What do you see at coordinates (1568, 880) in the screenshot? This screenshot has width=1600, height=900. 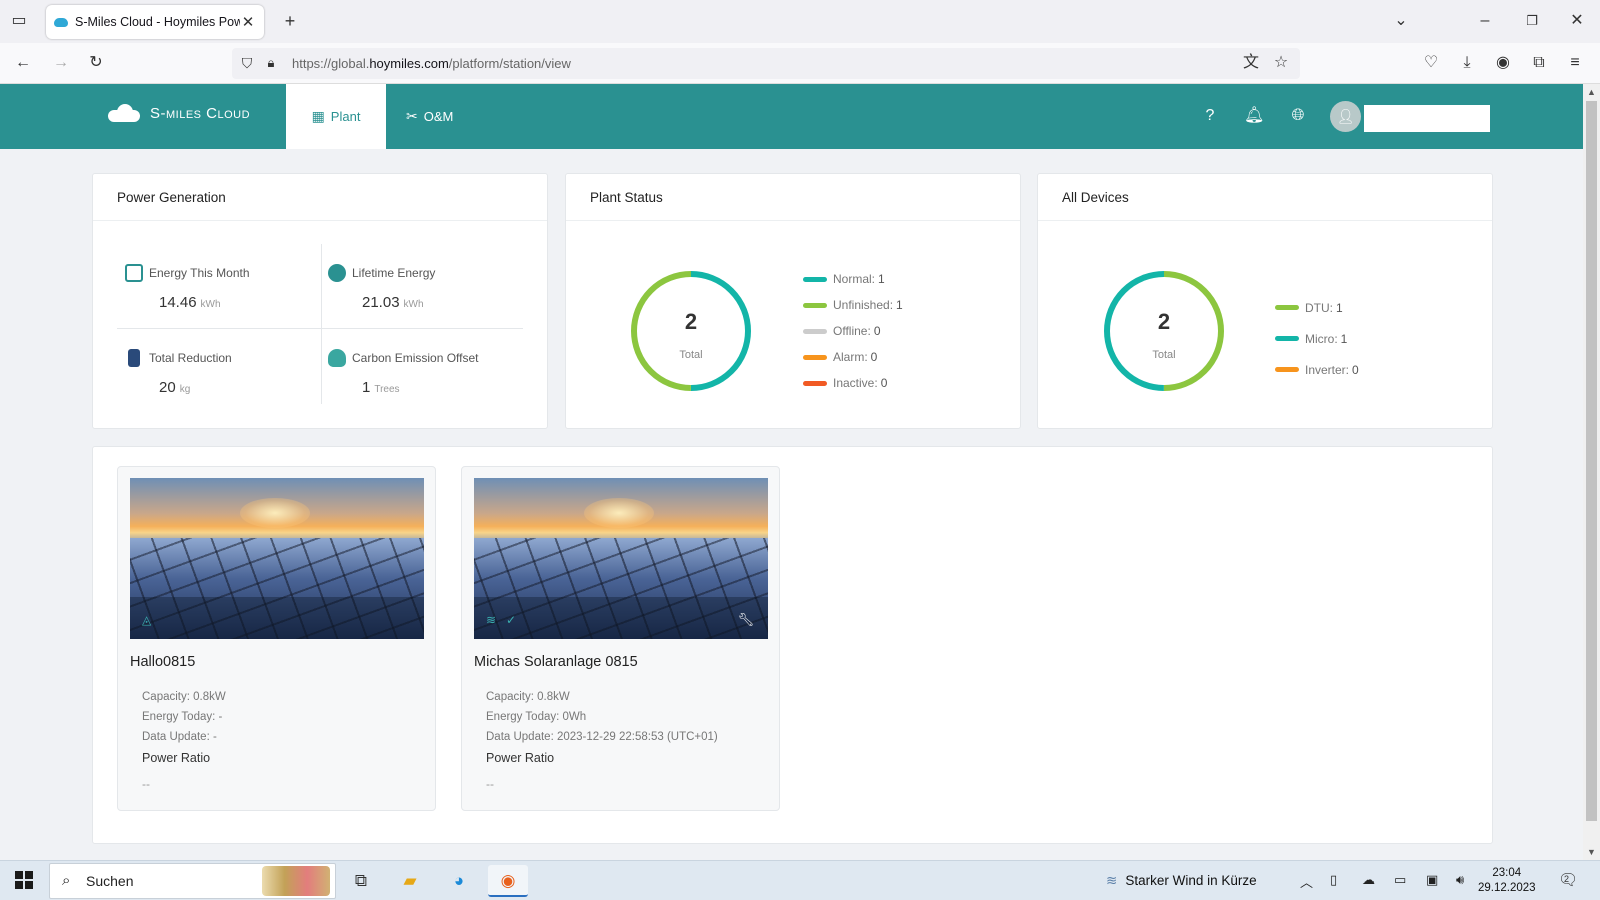 I see `notifications-icon: 🗨︎ 2` at bounding box center [1568, 880].